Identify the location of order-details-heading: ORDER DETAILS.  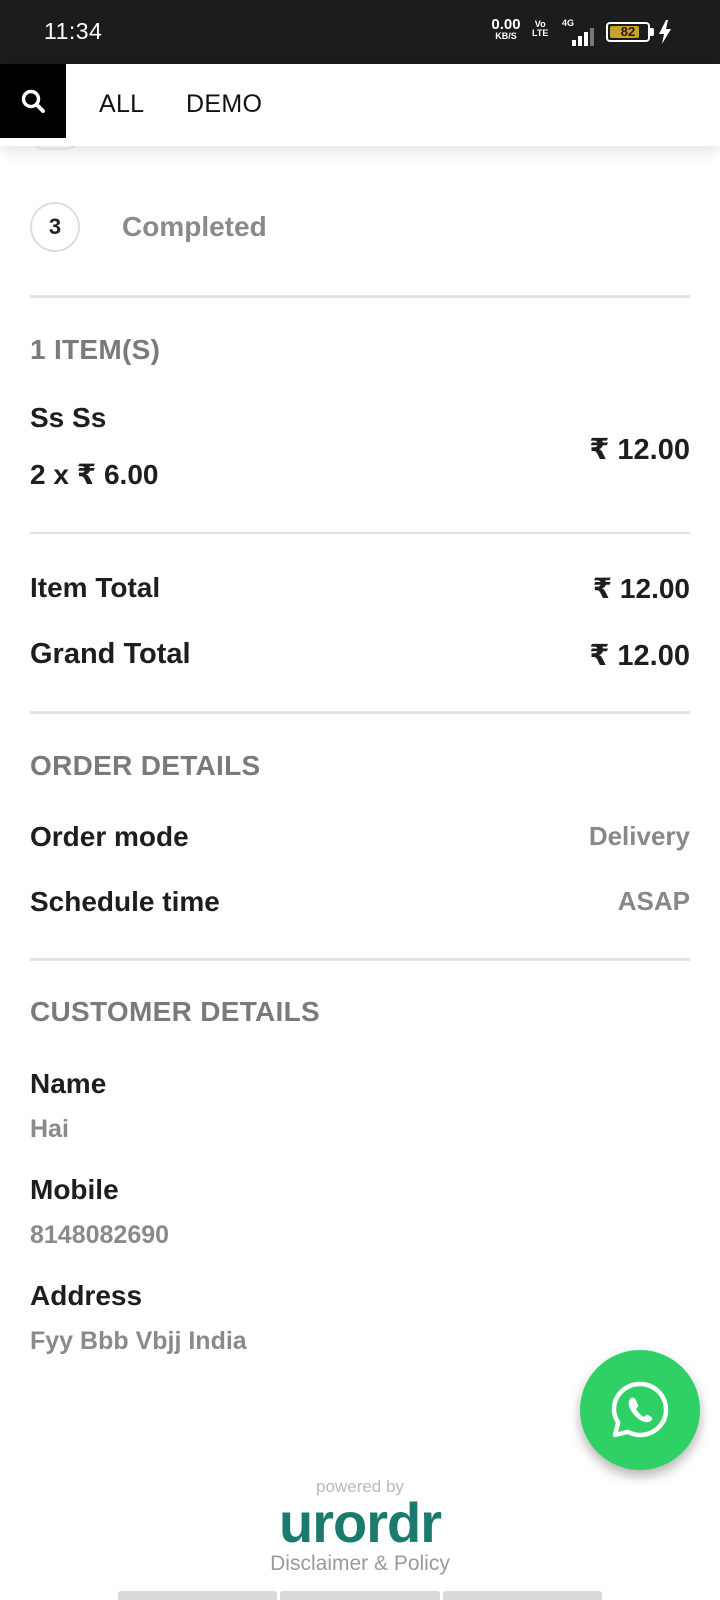
(145, 765).